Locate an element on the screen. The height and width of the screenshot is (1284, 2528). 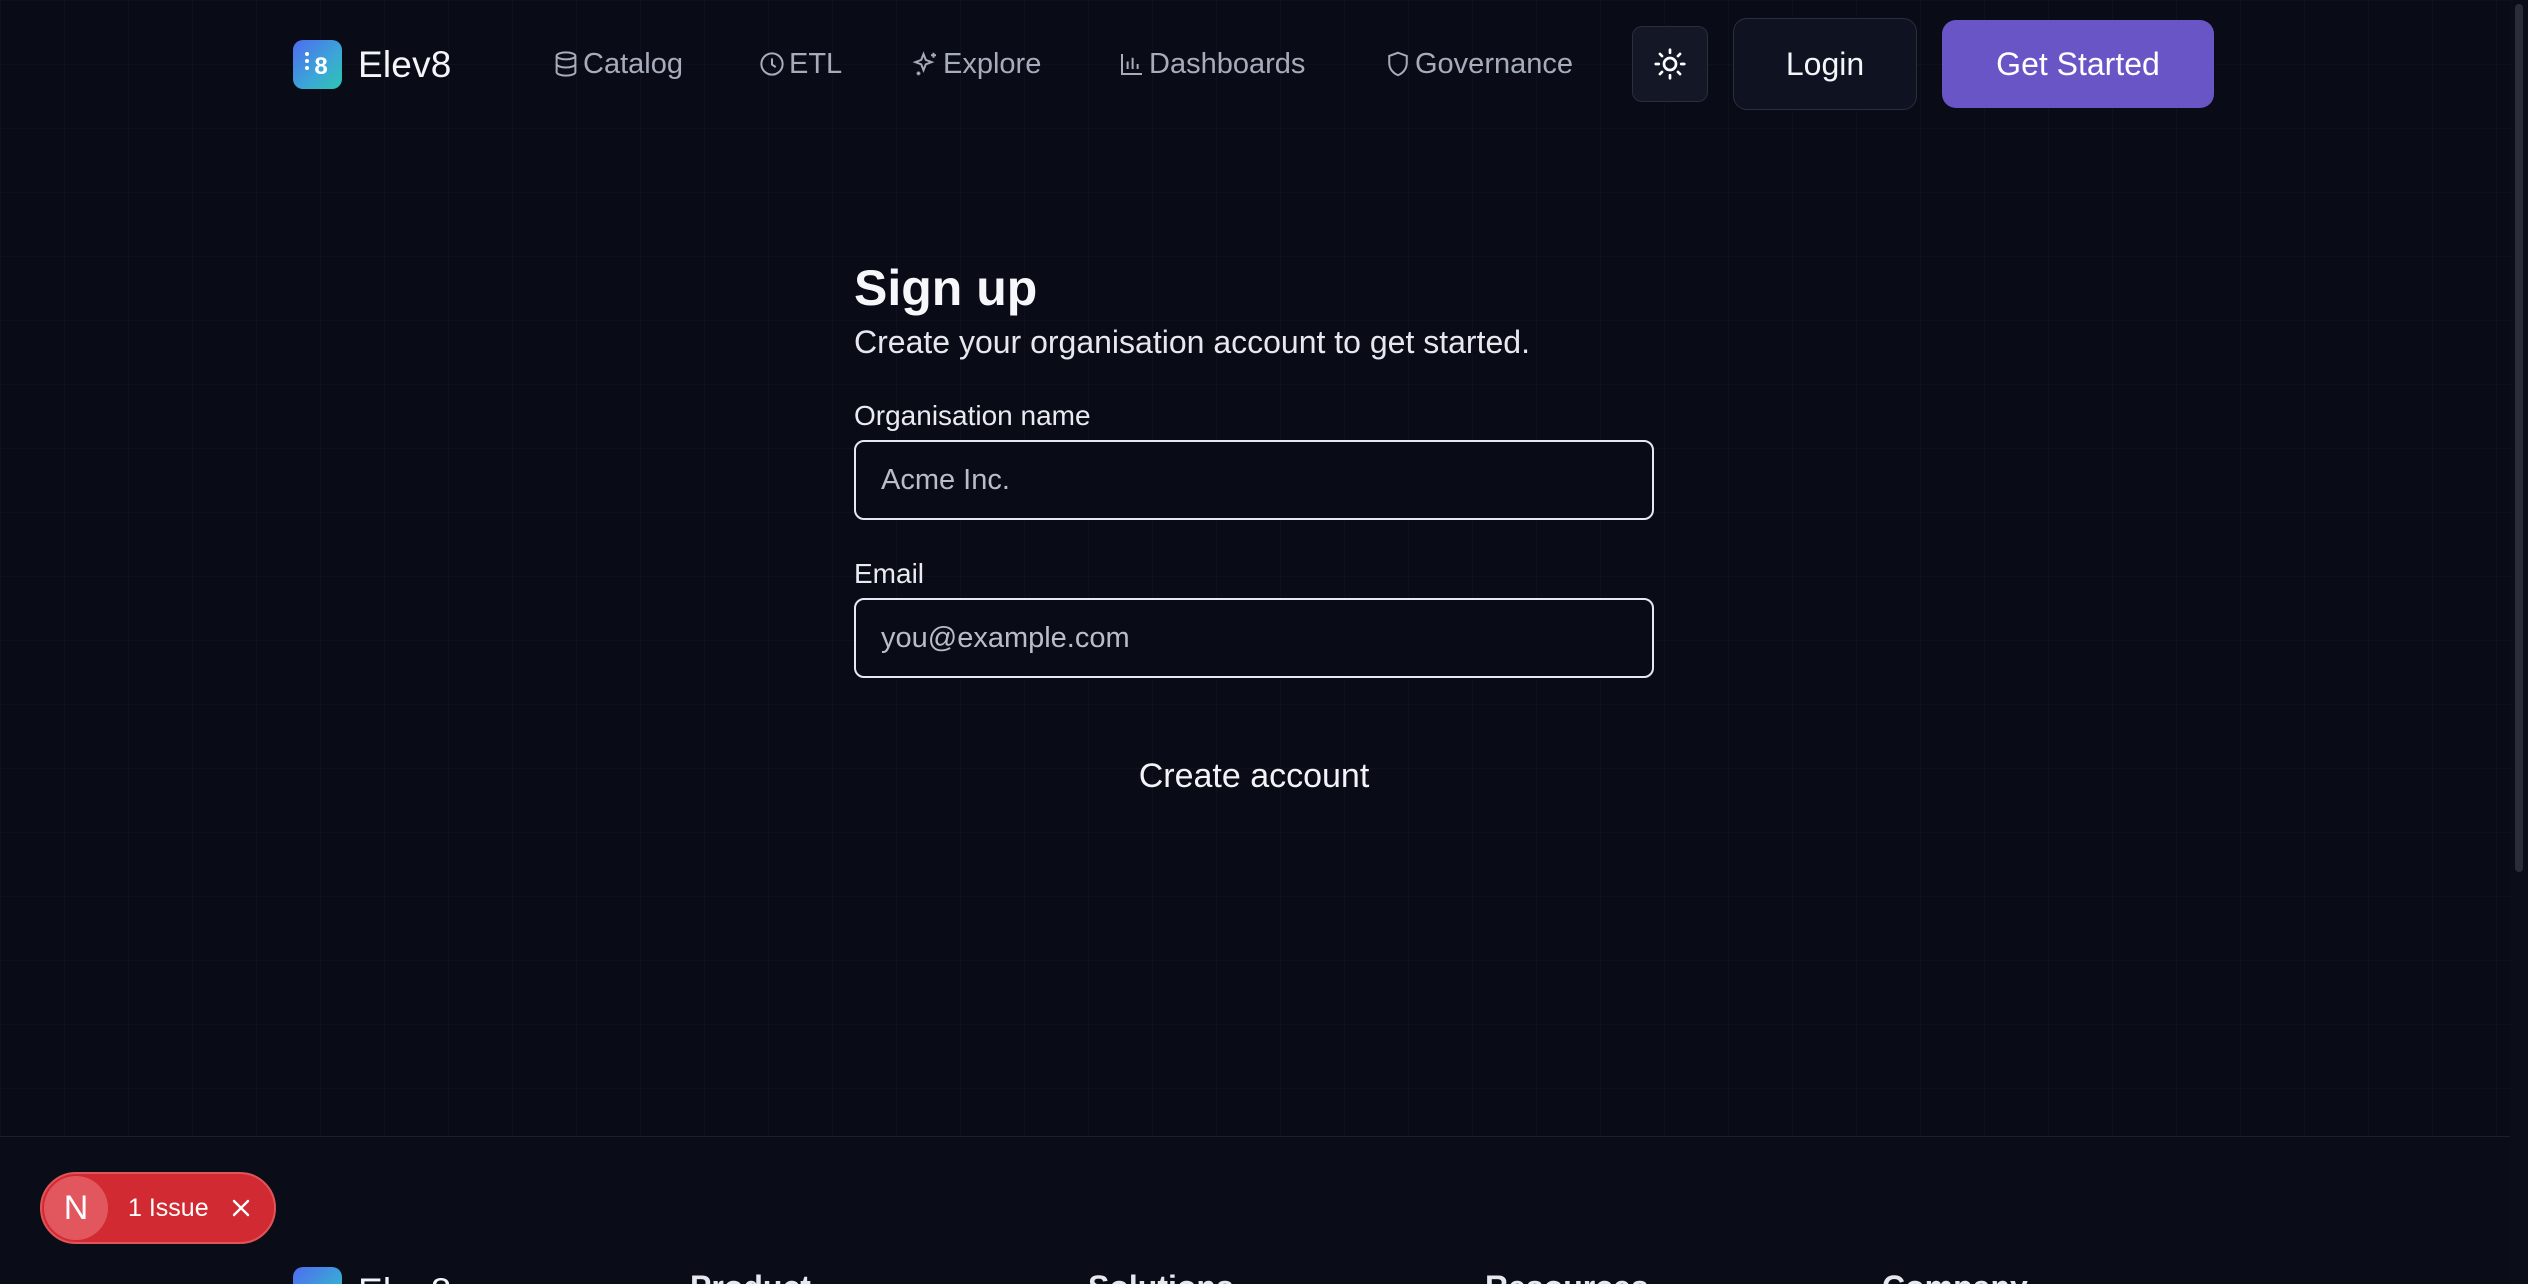
org-name-group: Organisation name is located at coordinates (1254, 459).